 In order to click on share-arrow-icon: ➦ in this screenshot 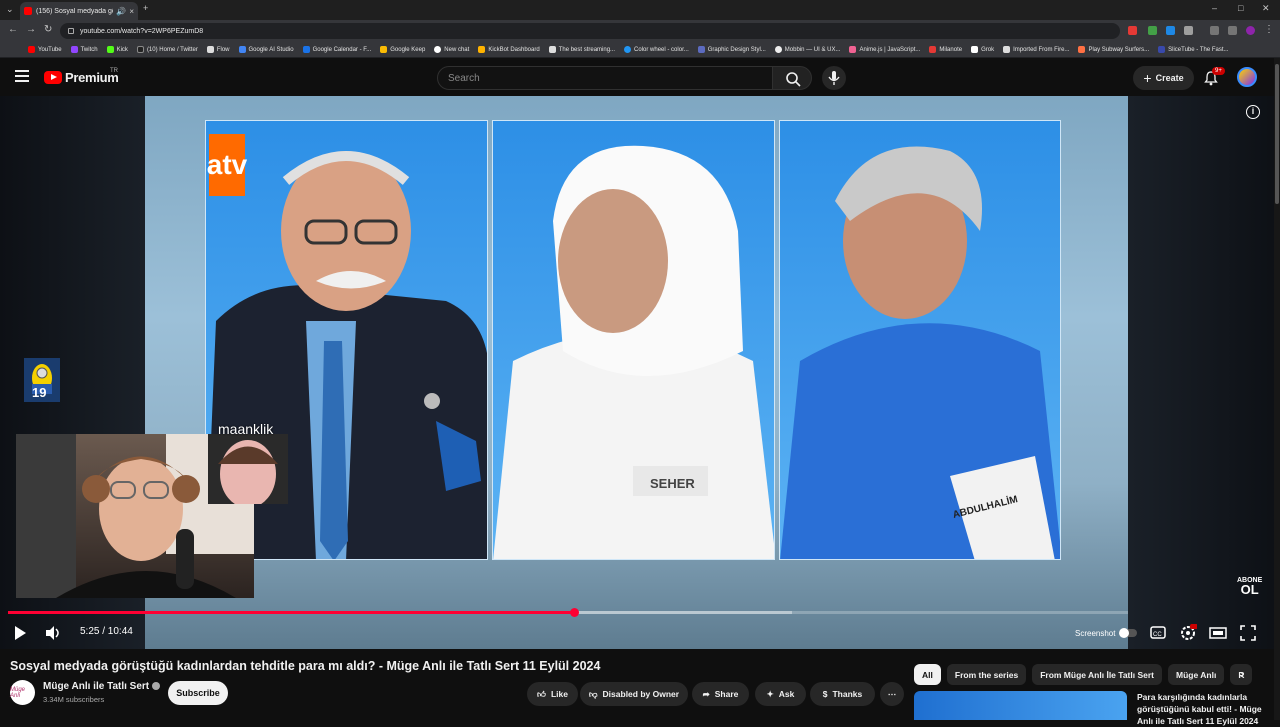, I will do `click(706, 693)`.